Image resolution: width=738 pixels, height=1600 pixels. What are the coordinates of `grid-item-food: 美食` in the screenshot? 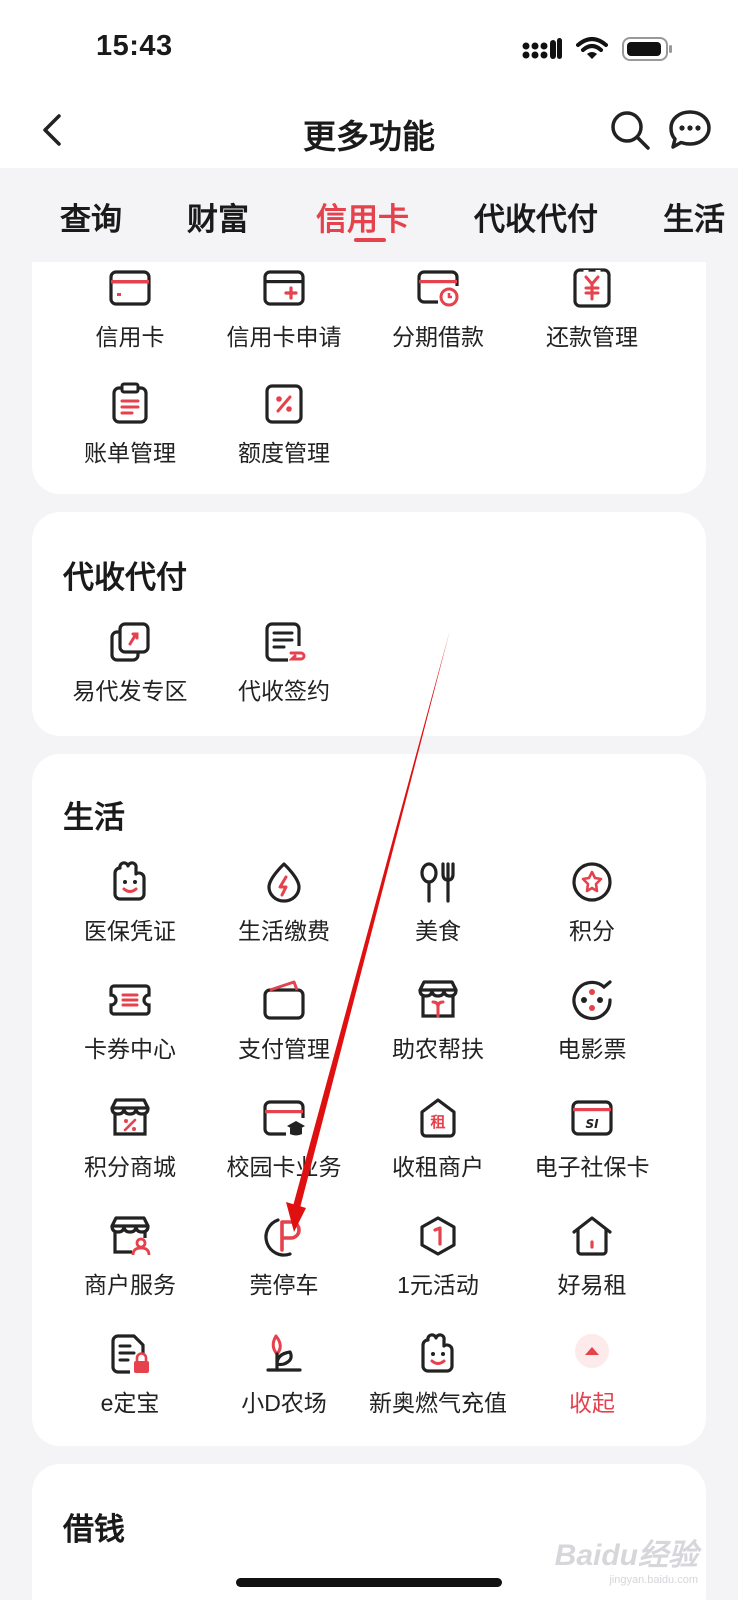 It's located at (438, 903).